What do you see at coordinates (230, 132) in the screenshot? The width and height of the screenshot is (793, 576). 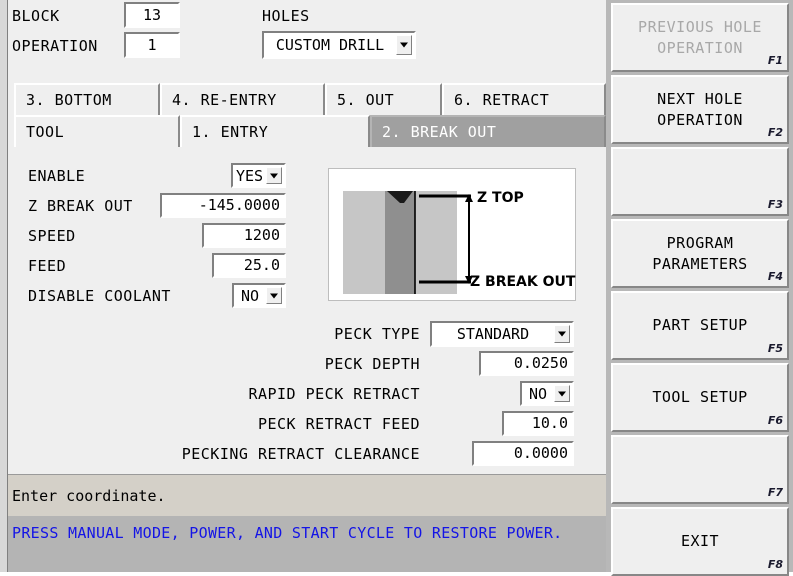 I see `tab-entry-label: 1. ENTRY` at bounding box center [230, 132].